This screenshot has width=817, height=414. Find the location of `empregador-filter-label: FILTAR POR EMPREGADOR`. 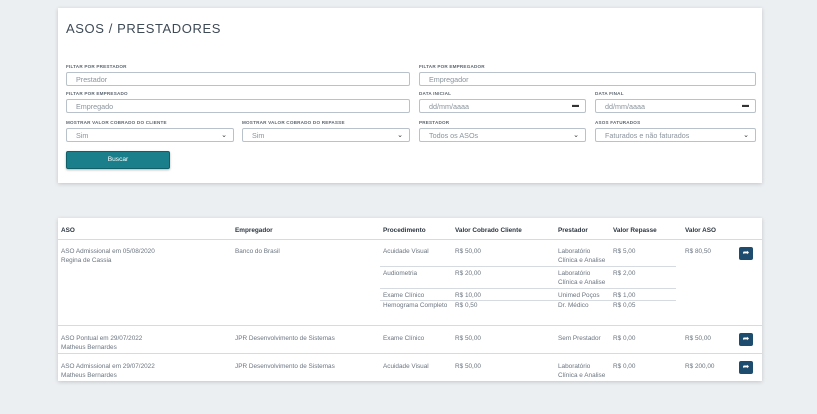

empregador-filter-label: FILTAR POR EMPREGADOR is located at coordinates (452, 66).